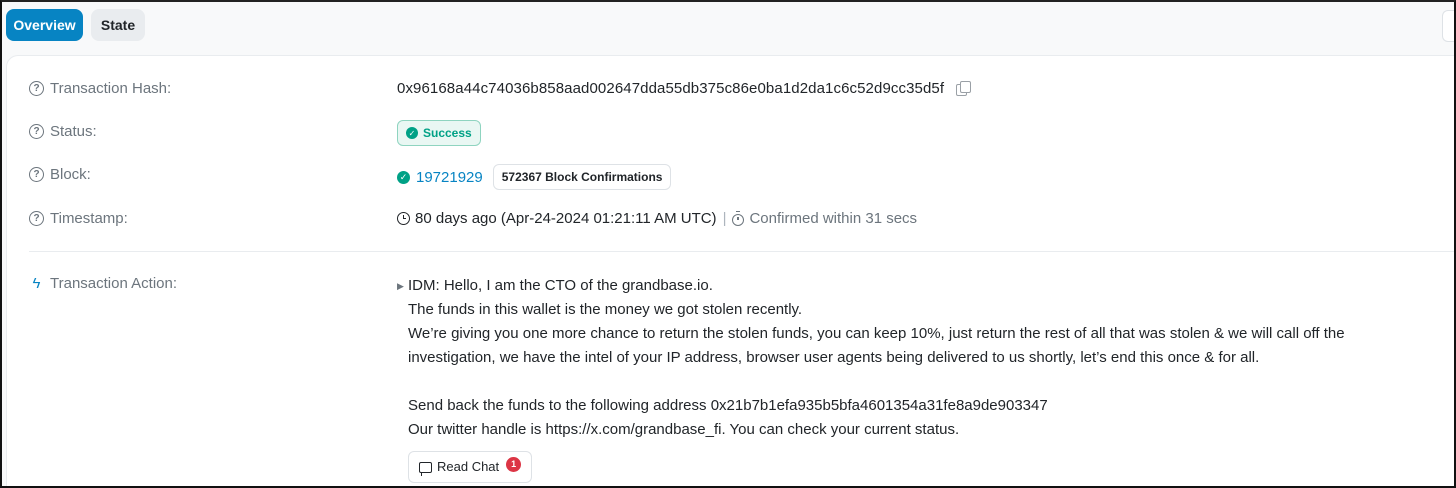 The width and height of the screenshot is (1456, 488). What do you see at coordinates (741, 251) in the screenshot?
I see `section-divider` at bounding box center [741, 251].